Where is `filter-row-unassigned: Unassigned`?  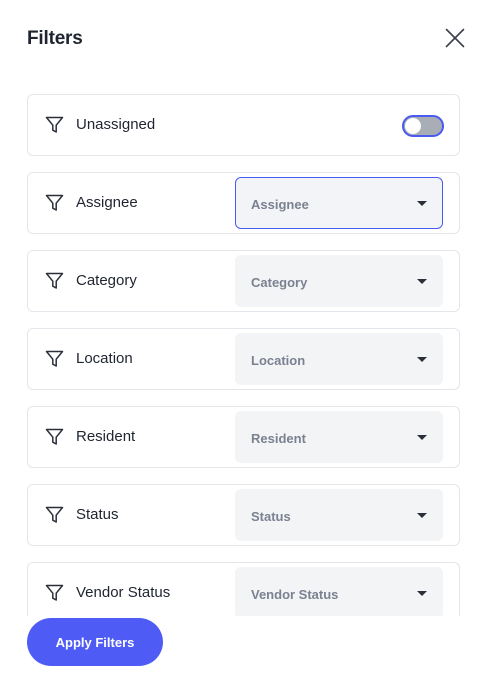
filter-row-unassigned: Unassigned is located at coordinates (243, 125).